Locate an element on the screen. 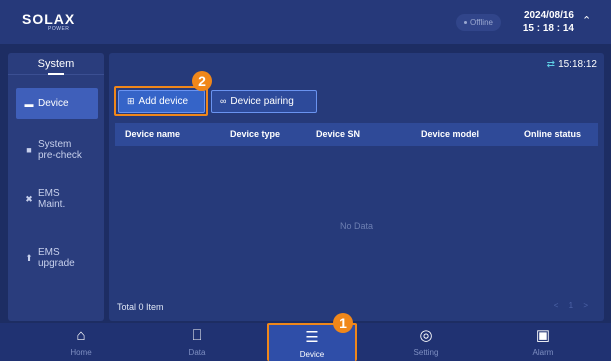  nav-setting: ◎ Setting is located at coordinates (426, 342).